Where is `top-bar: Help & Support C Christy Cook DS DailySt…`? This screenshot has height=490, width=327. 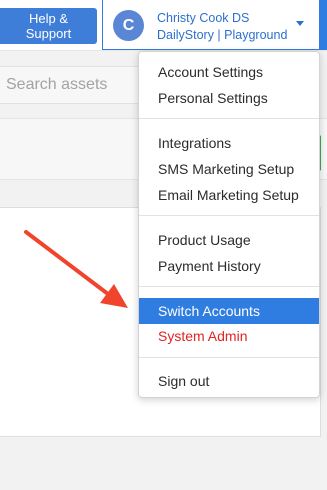
top-bar: Help & Support C Christy Cook DS DailySt… is located at coordinates (163, 25).